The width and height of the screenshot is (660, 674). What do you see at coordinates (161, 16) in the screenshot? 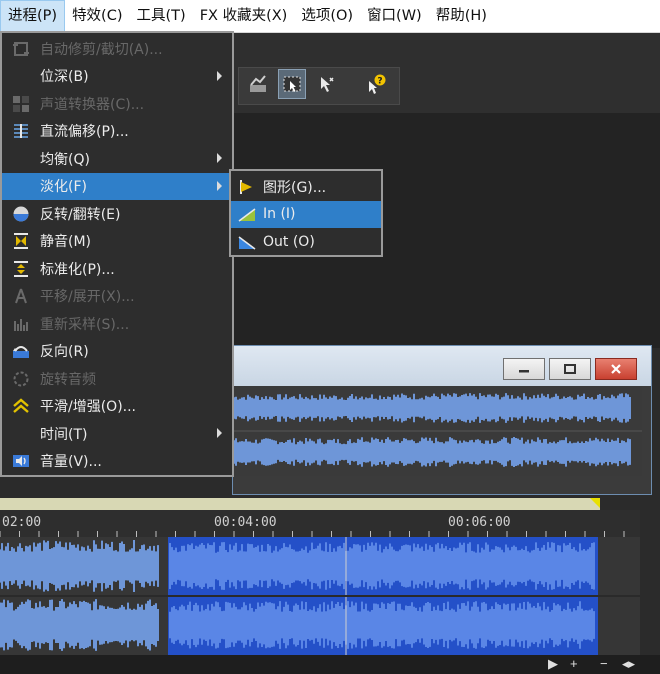
I see `menu-tools: 工具(T)` at bounding box center [161, 16].